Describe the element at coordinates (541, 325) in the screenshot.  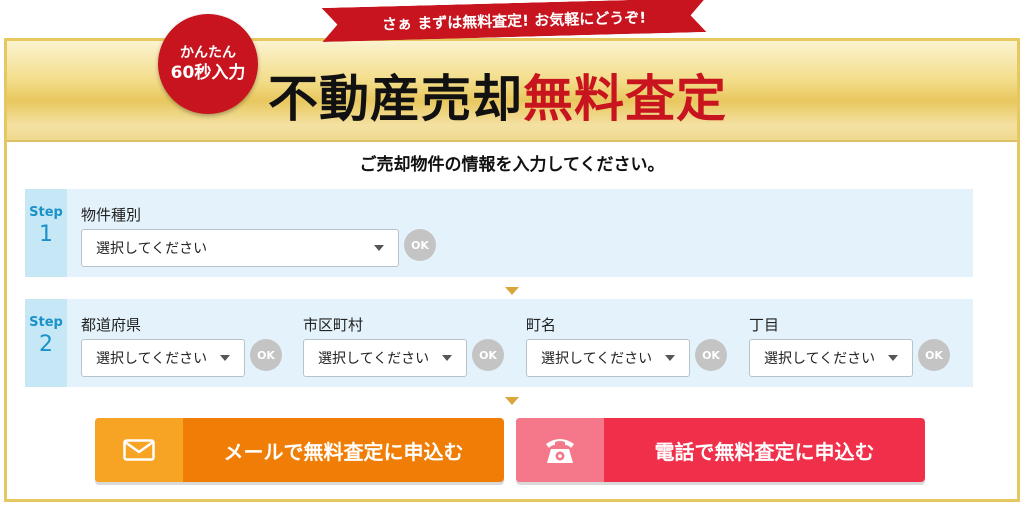
I see `town-label: 町名` at that location.